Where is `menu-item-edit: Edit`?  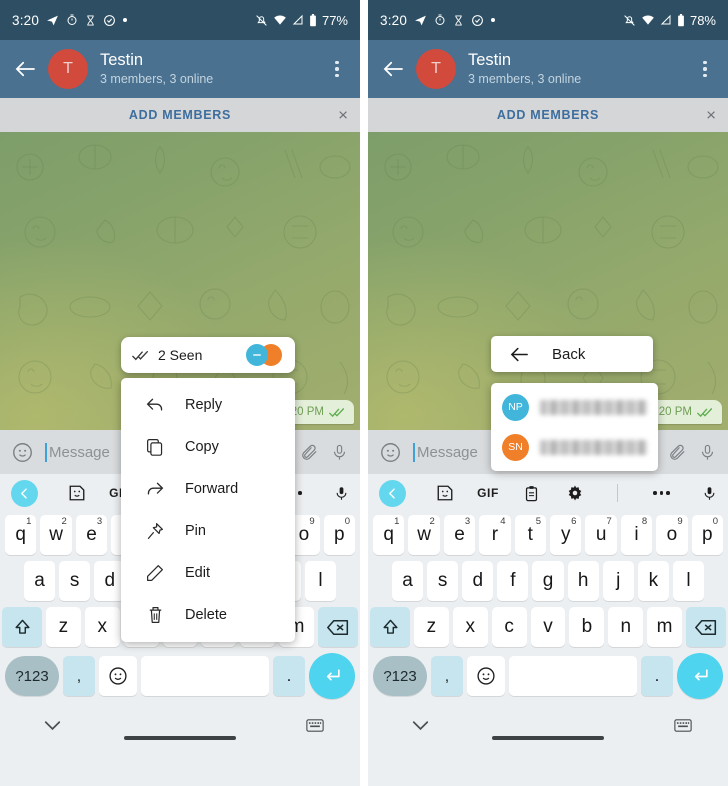 menu-item-edit: Edit is located at coordinates (208, 573).